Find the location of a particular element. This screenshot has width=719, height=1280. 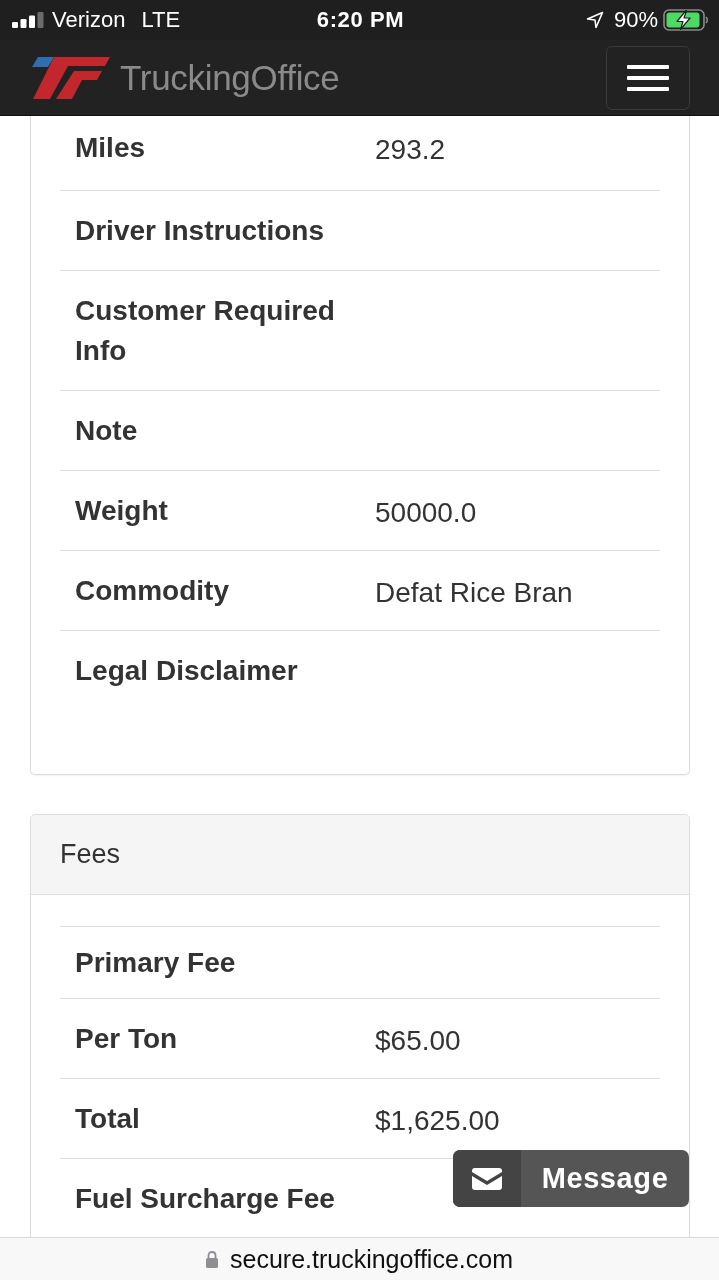

battery-percent: 90% is located at coordinates (635, 20).